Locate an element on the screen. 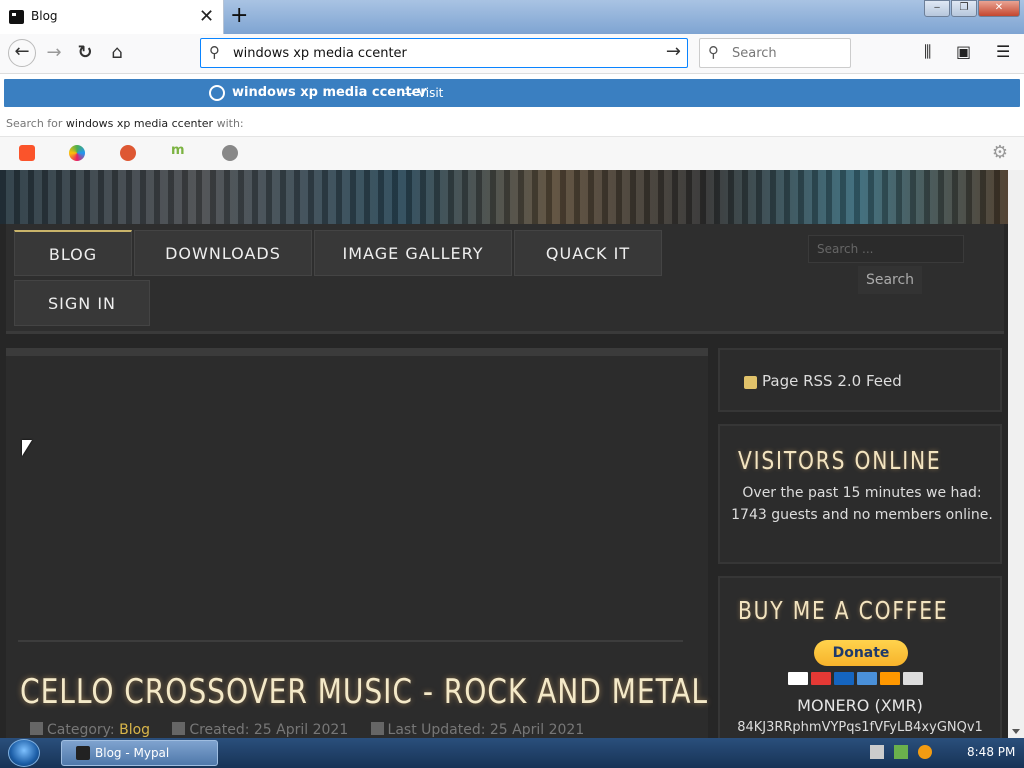  brave-icon is located at coordinates (27, 153).